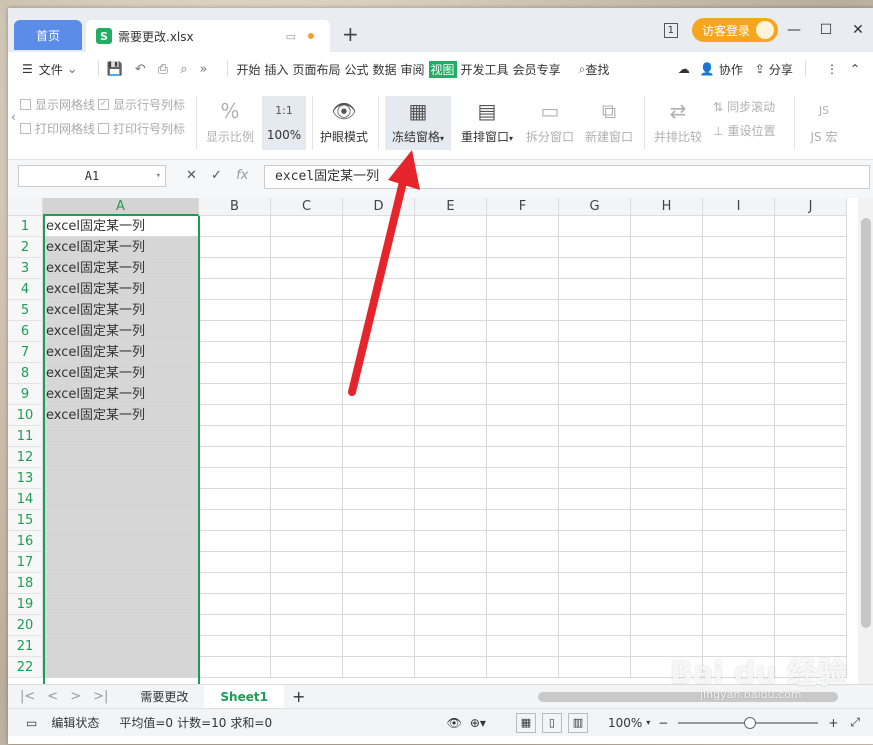  Describe the element at coordinates (235, 289) in the screenshot. I see `cell-b4` at that location.